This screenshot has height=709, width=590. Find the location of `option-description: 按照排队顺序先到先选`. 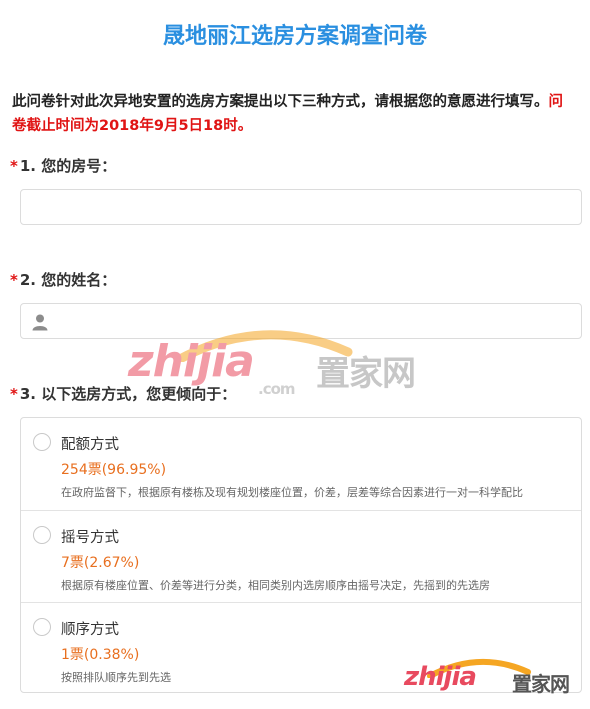

option-description: 按照排队顺序先到先选 is located at coordinates (116, 677).